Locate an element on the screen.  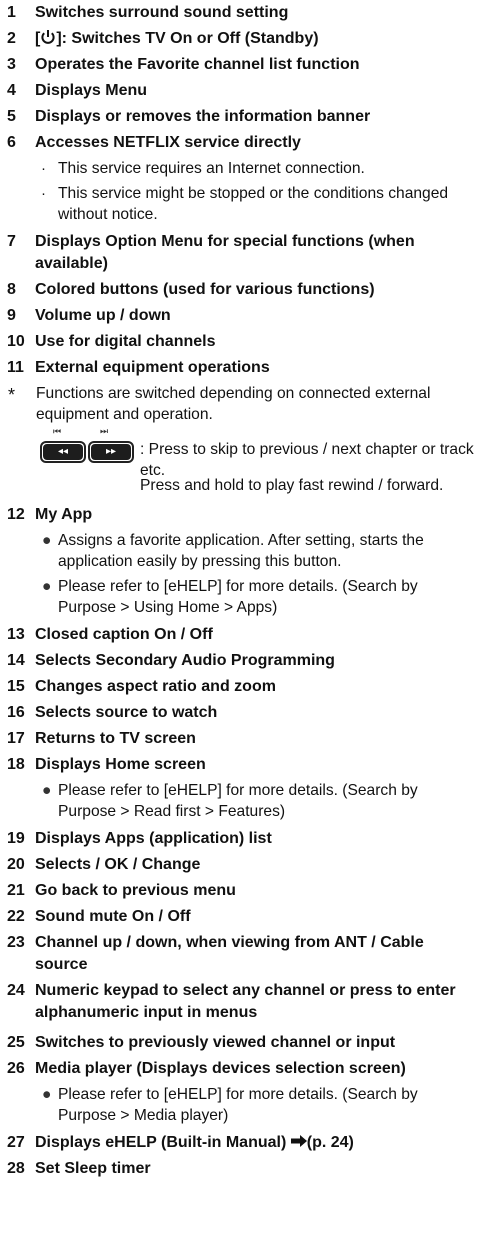
item-number: 19 is located at coordinates (16, 838).